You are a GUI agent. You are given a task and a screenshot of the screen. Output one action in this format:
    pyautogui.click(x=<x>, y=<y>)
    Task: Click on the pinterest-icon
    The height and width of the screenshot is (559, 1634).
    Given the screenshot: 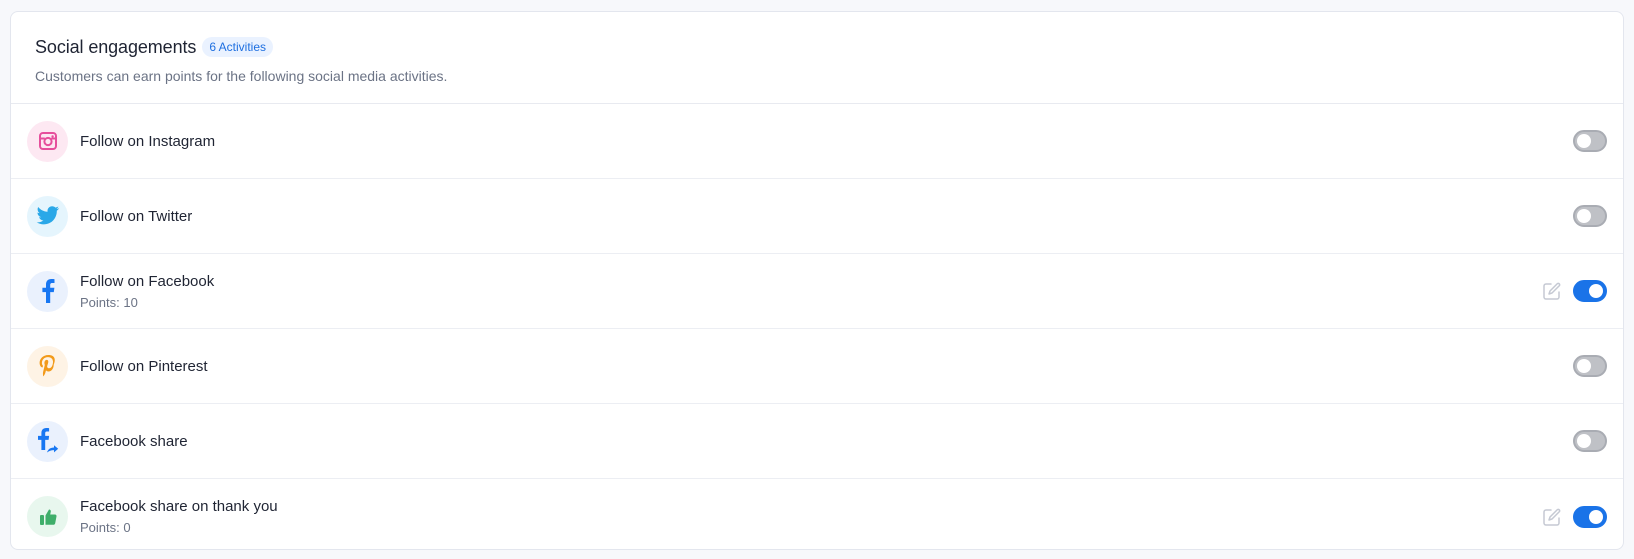 What is the action you would take?
    pyautogui.click(x=47, y=366)
    